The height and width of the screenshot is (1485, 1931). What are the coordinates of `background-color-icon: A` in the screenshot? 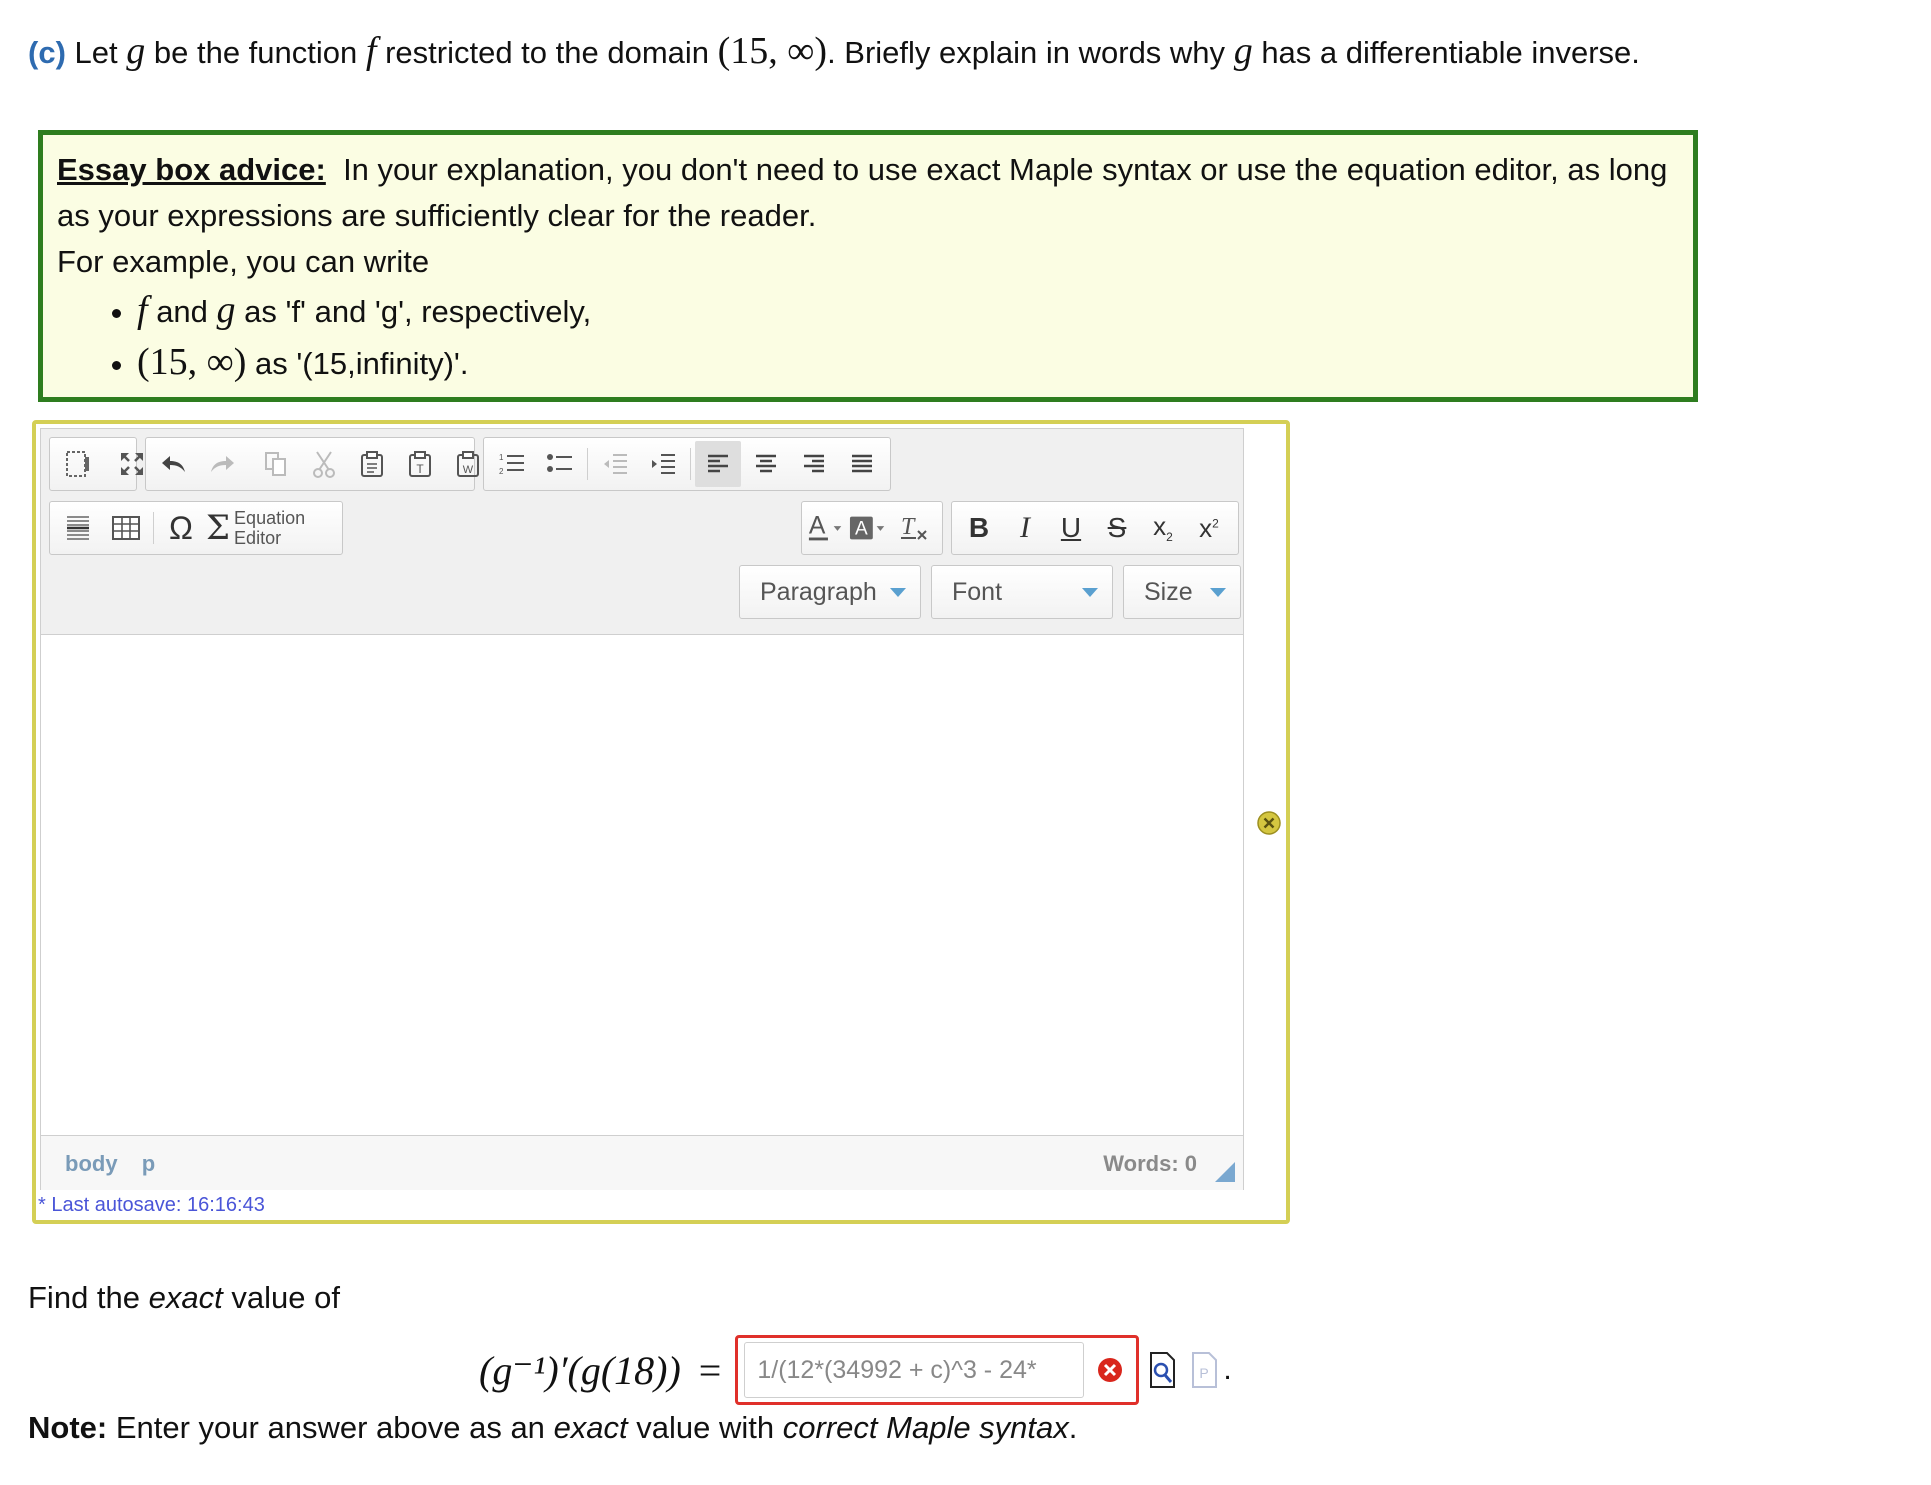 It's located at (867, 528).